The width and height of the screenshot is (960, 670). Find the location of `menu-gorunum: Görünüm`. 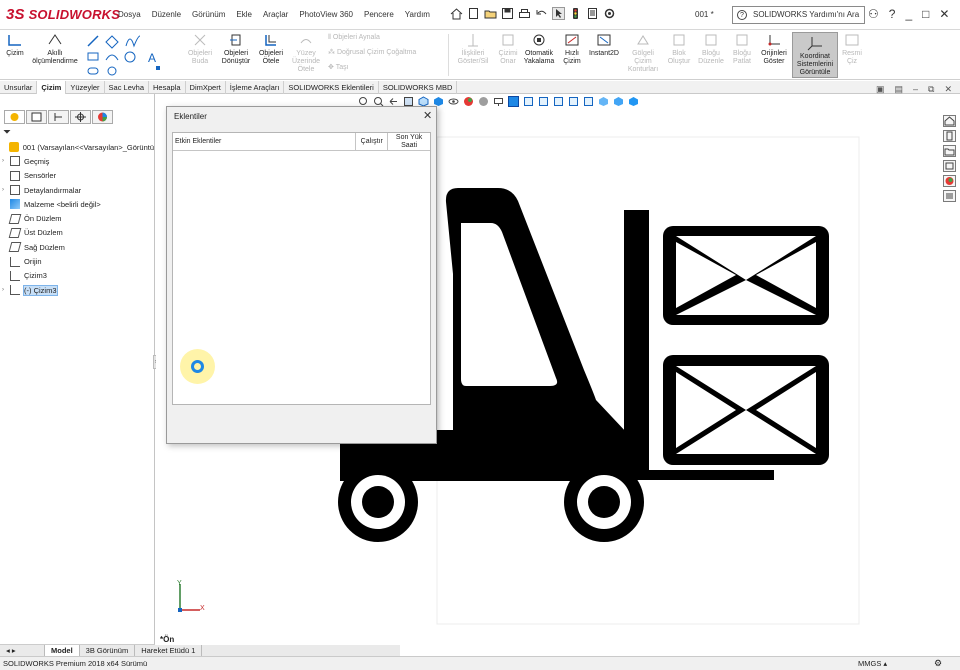

menu-gorunum: Görünüm is located at coordinates (208, 14).